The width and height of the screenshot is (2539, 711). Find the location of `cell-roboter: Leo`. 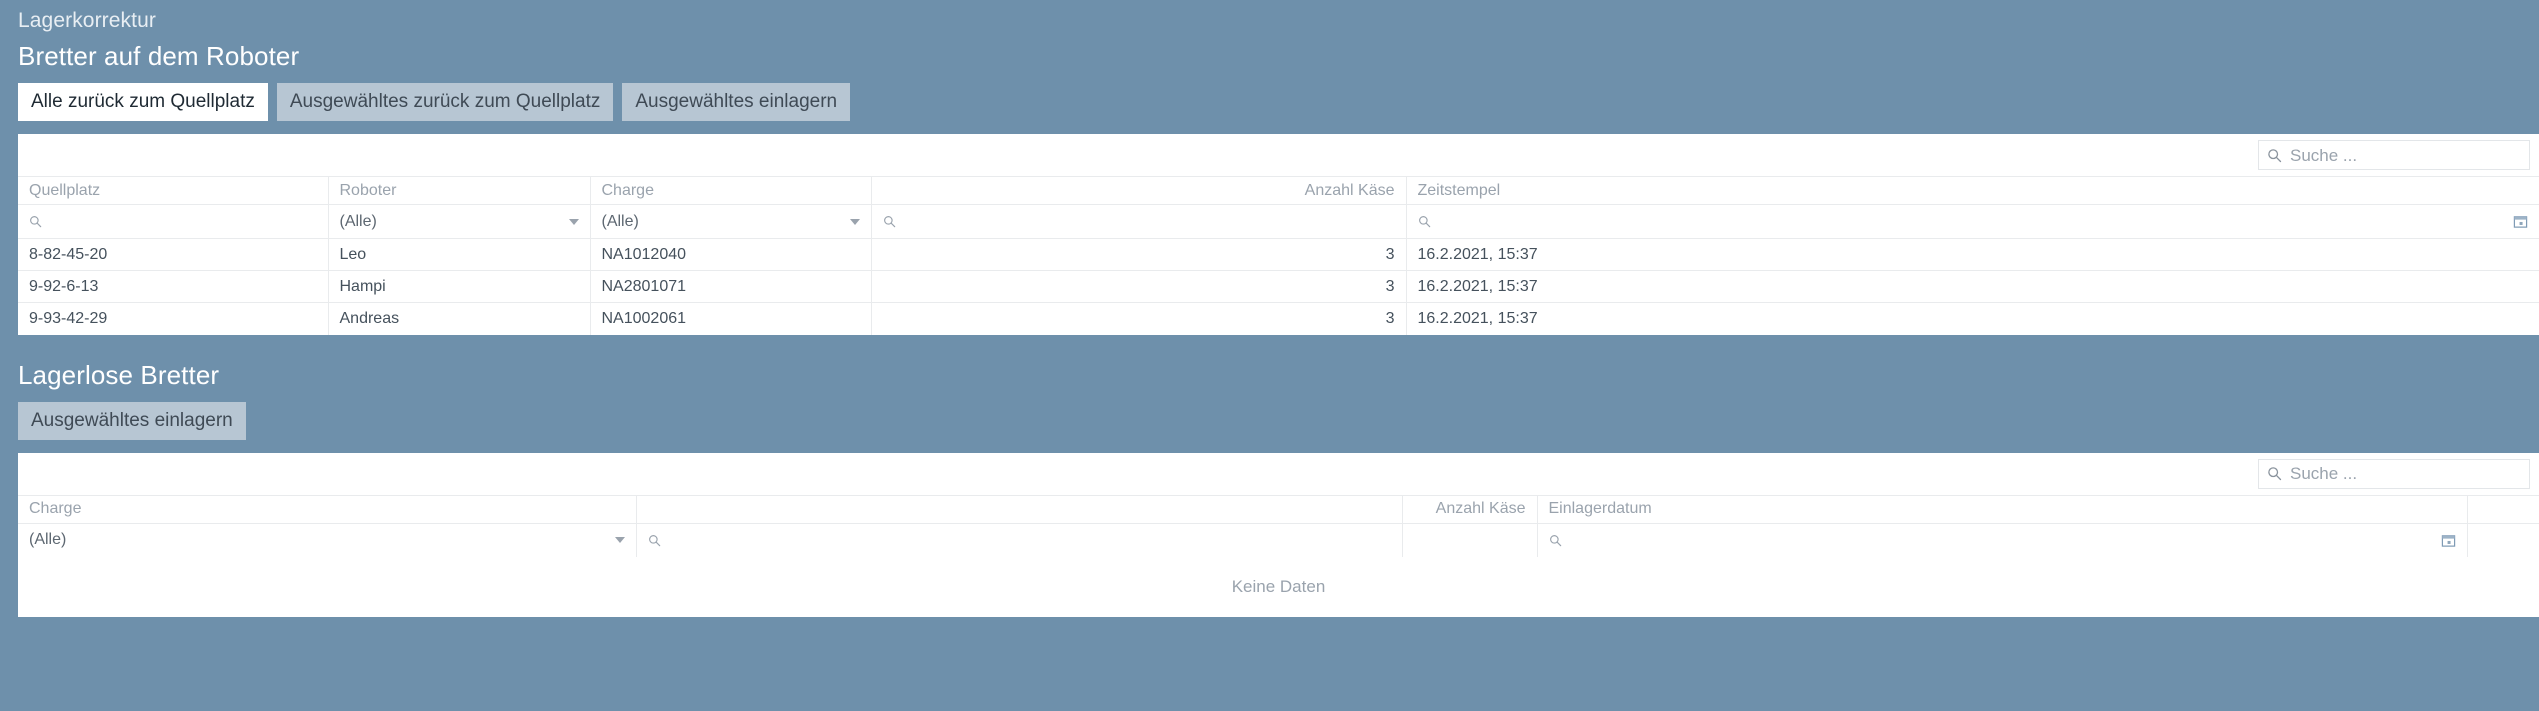

cell-roboter: Leo is located at coordinates (459, 254).